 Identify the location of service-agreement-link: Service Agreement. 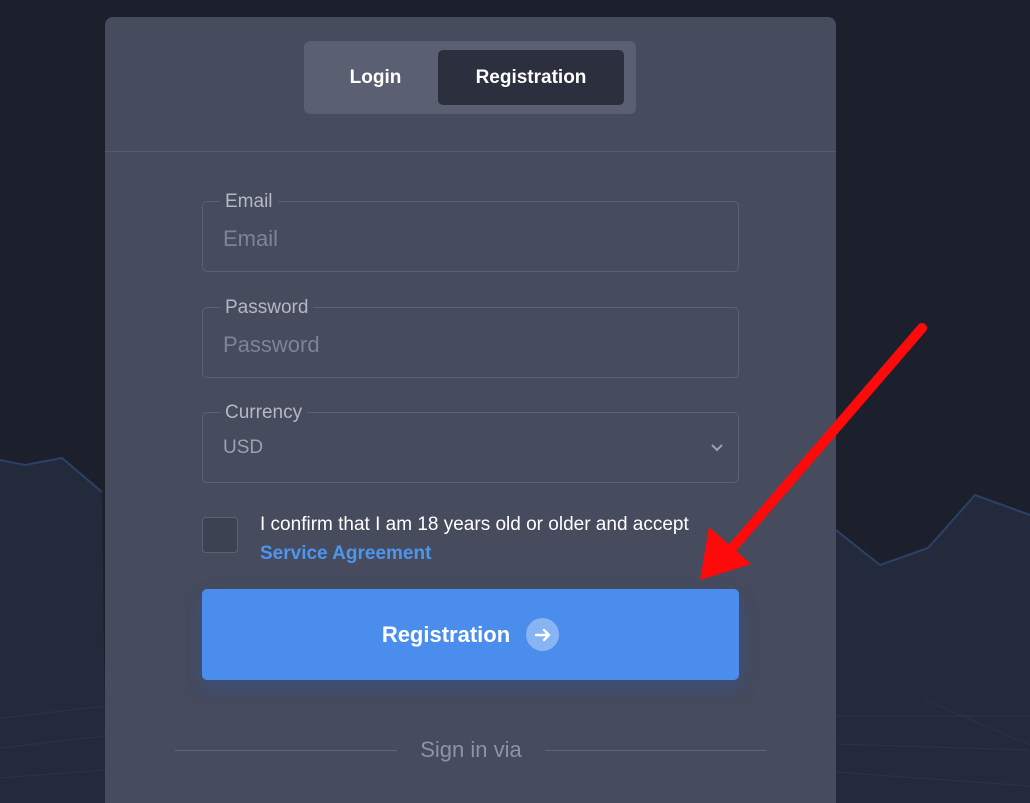
(345, 553).